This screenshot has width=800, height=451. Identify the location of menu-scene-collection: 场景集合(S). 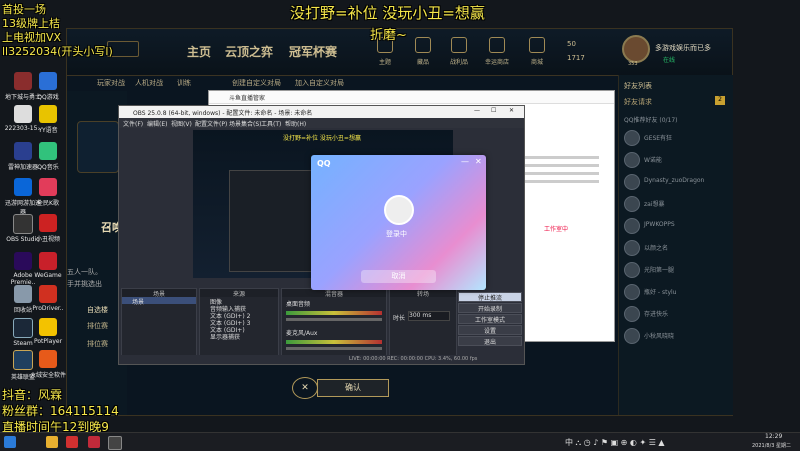
(245, 123).